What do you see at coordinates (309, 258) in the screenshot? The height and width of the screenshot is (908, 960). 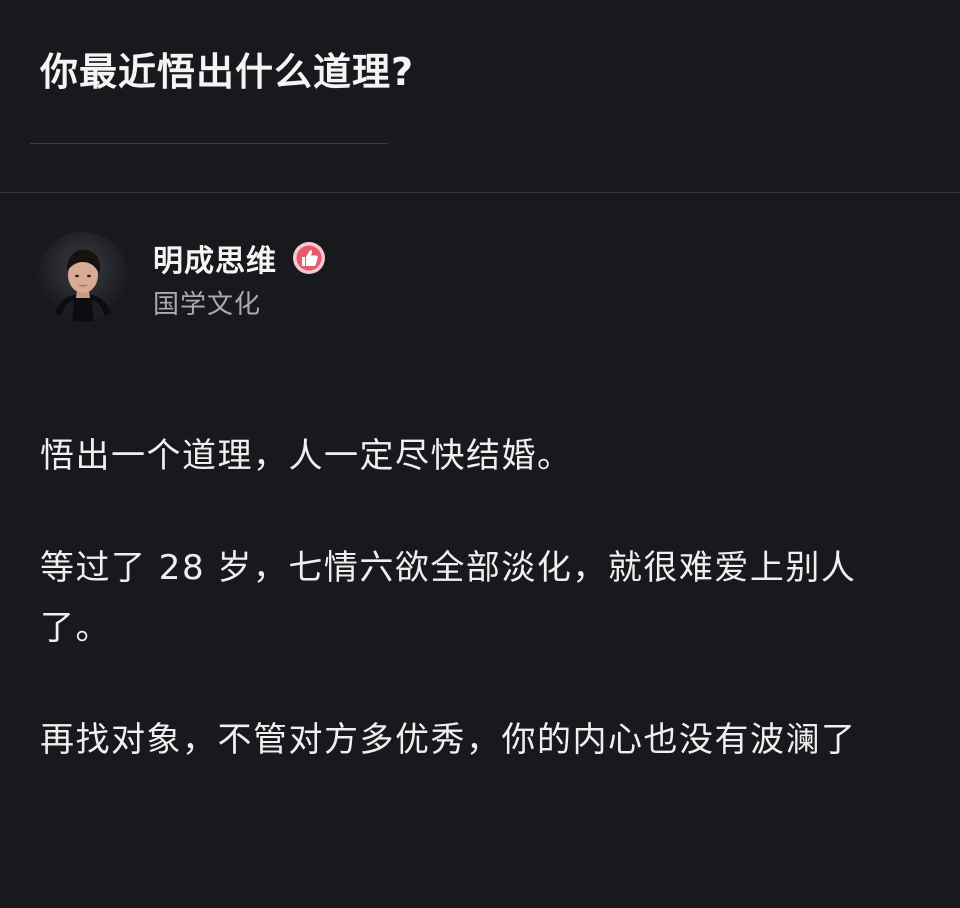 I see `thumbs-up-badge-icon` at bounding box center [309, 258].